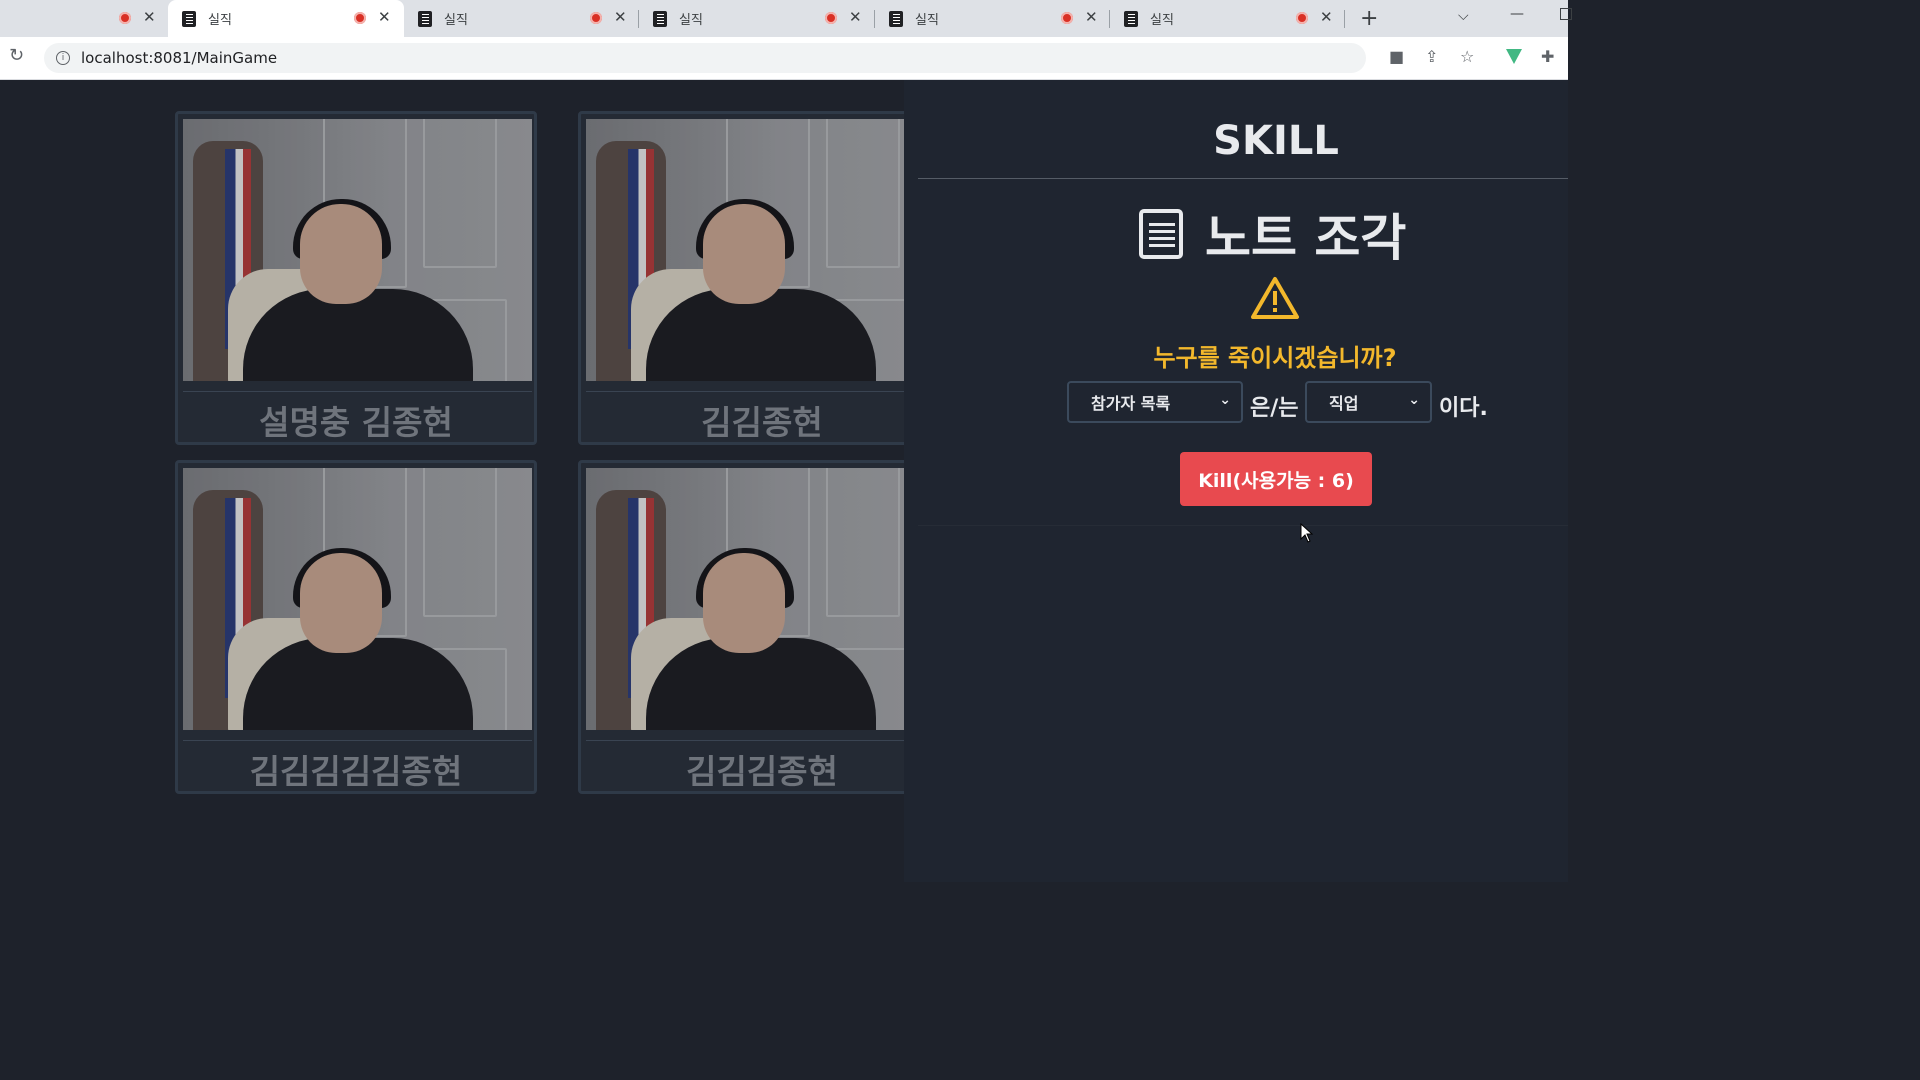 The image size is (1920, 1080). Describe the element at coordinates (1514, 56) in the screenshot. I see `vue-devtools-icon` at that location.